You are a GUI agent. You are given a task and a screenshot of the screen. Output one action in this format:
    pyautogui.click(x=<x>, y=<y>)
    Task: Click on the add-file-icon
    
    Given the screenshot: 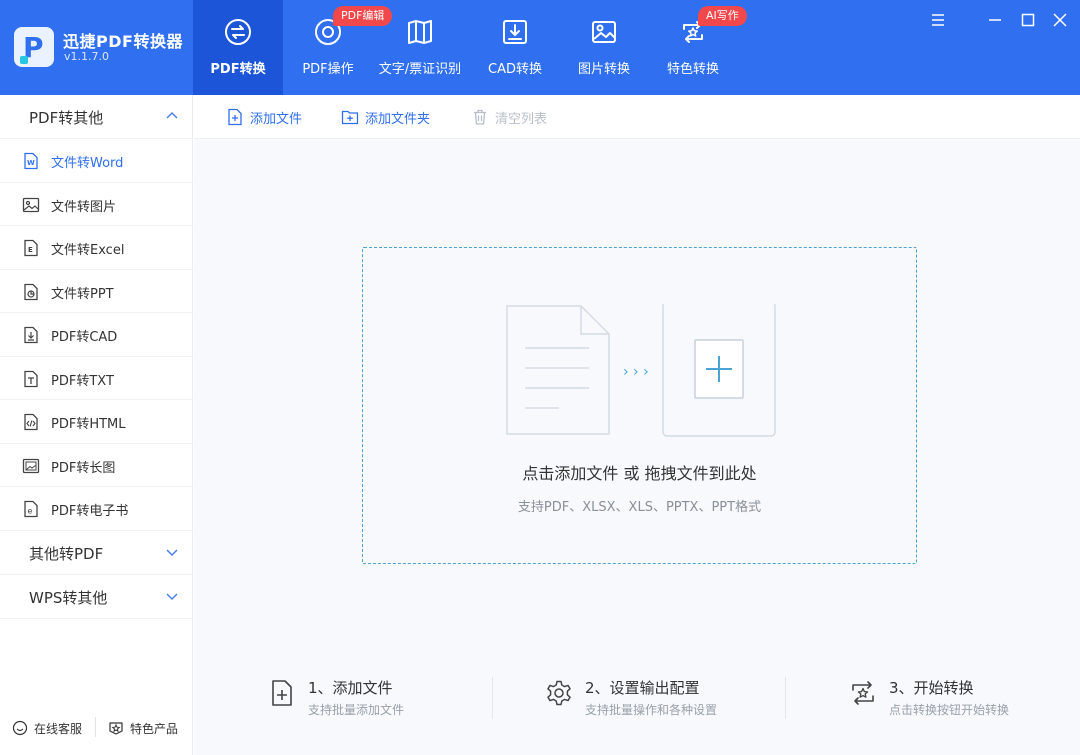 What is the action you would take?
    pyautogui.click(x=235, y=117)
    